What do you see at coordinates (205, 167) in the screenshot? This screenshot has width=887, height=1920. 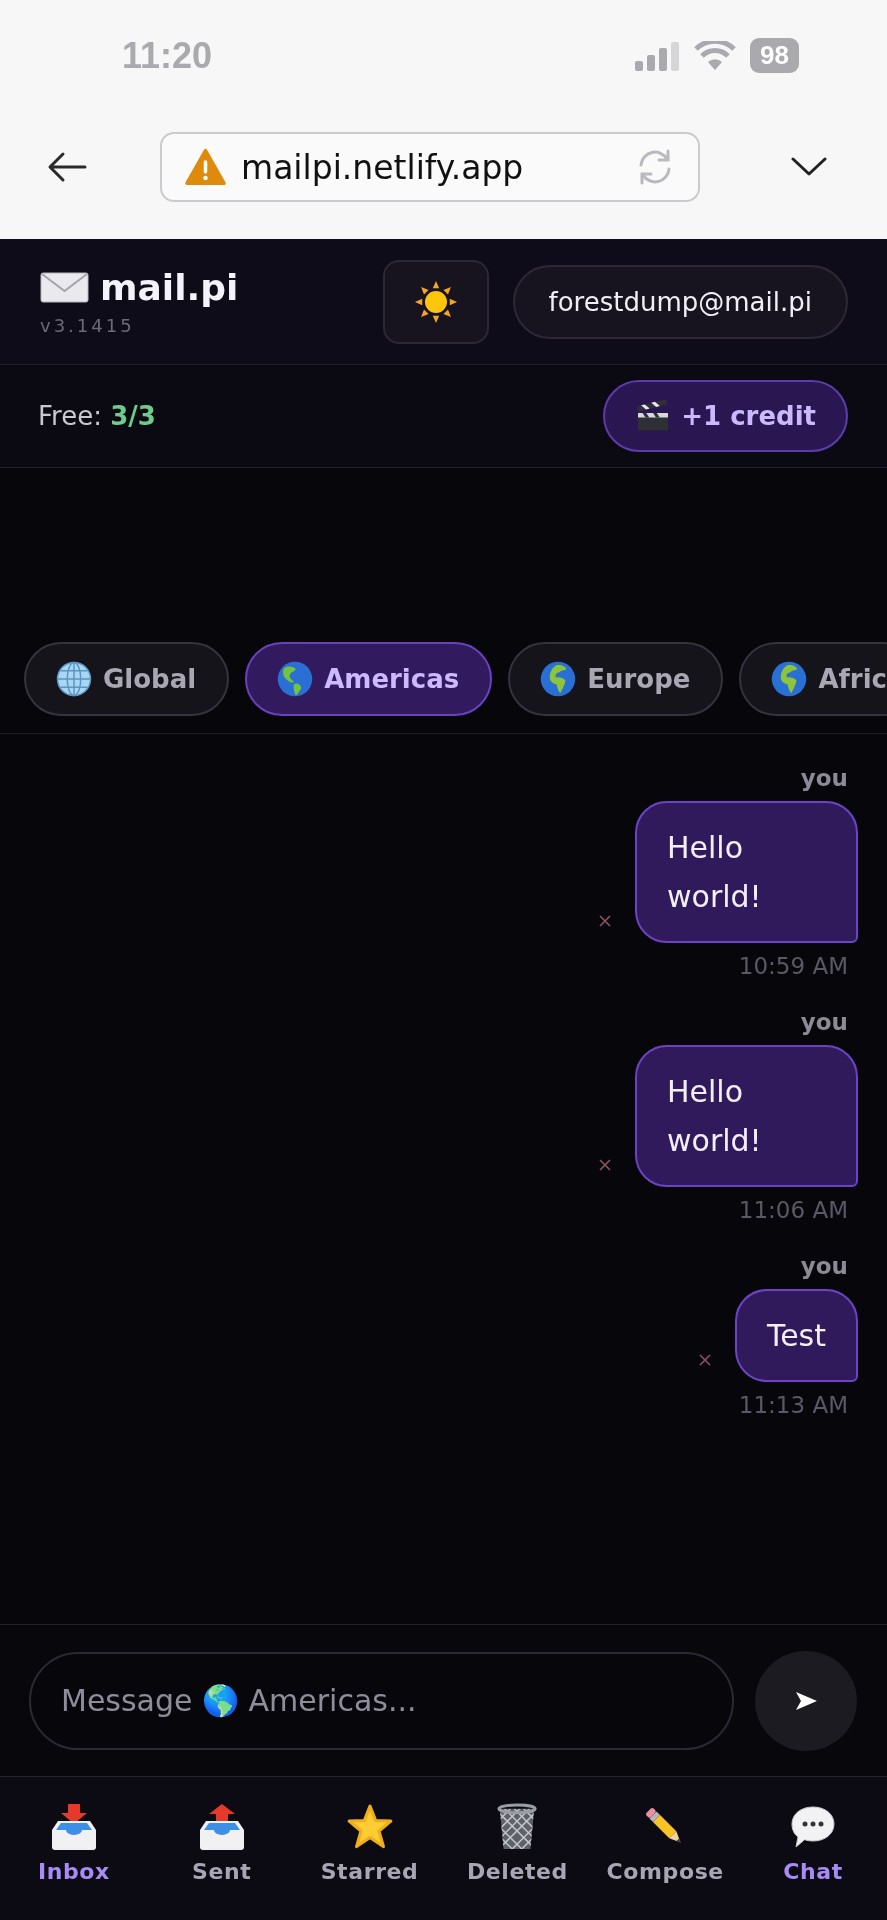 I see `warning-icon` at bounding box center [205, 167].